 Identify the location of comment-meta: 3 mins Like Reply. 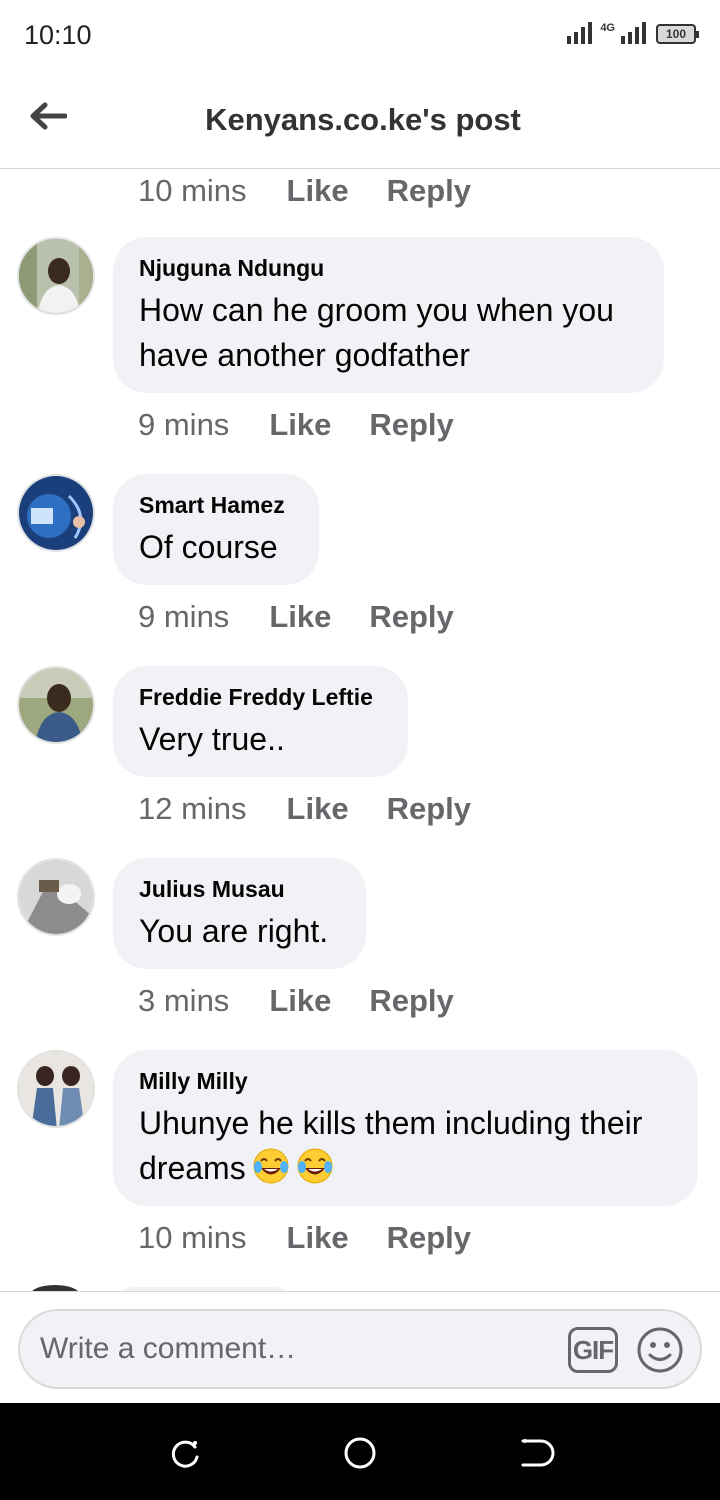
(296, 1001).